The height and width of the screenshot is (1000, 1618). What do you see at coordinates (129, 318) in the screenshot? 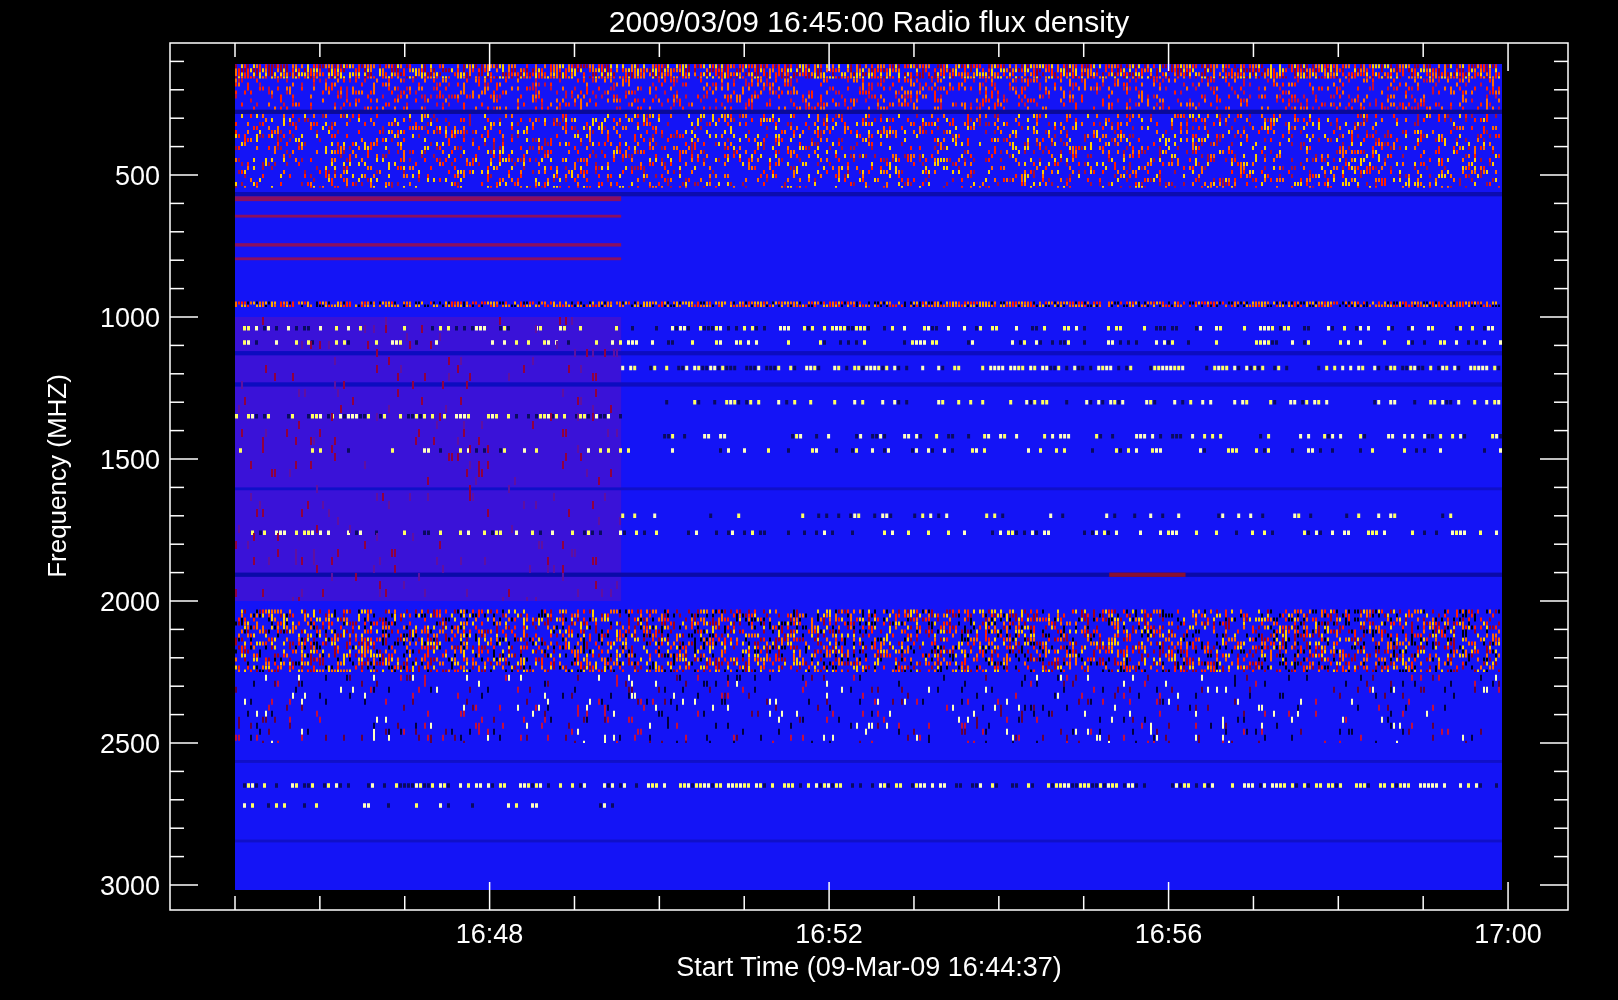
I see `y-tick-label: 1000` at bounding box center [129, 318].